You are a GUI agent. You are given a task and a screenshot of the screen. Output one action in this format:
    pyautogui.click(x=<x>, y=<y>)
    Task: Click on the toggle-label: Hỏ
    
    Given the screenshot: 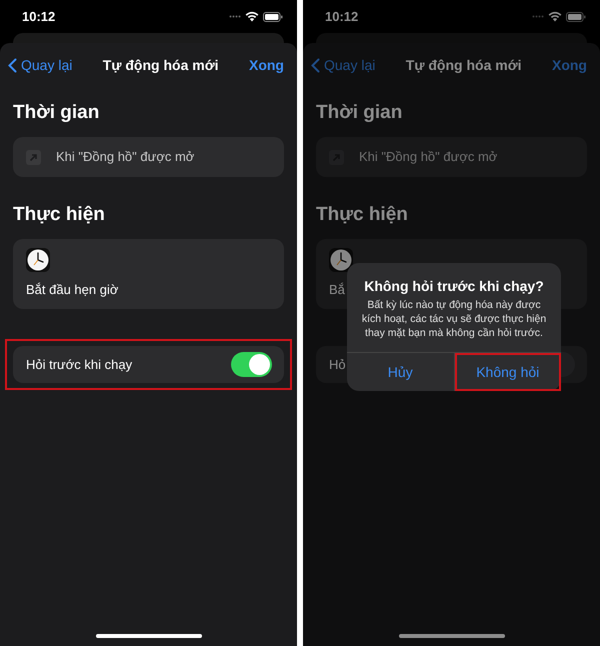 What is the action you would take?
    pyautogui.click(x=337, y=365)
    